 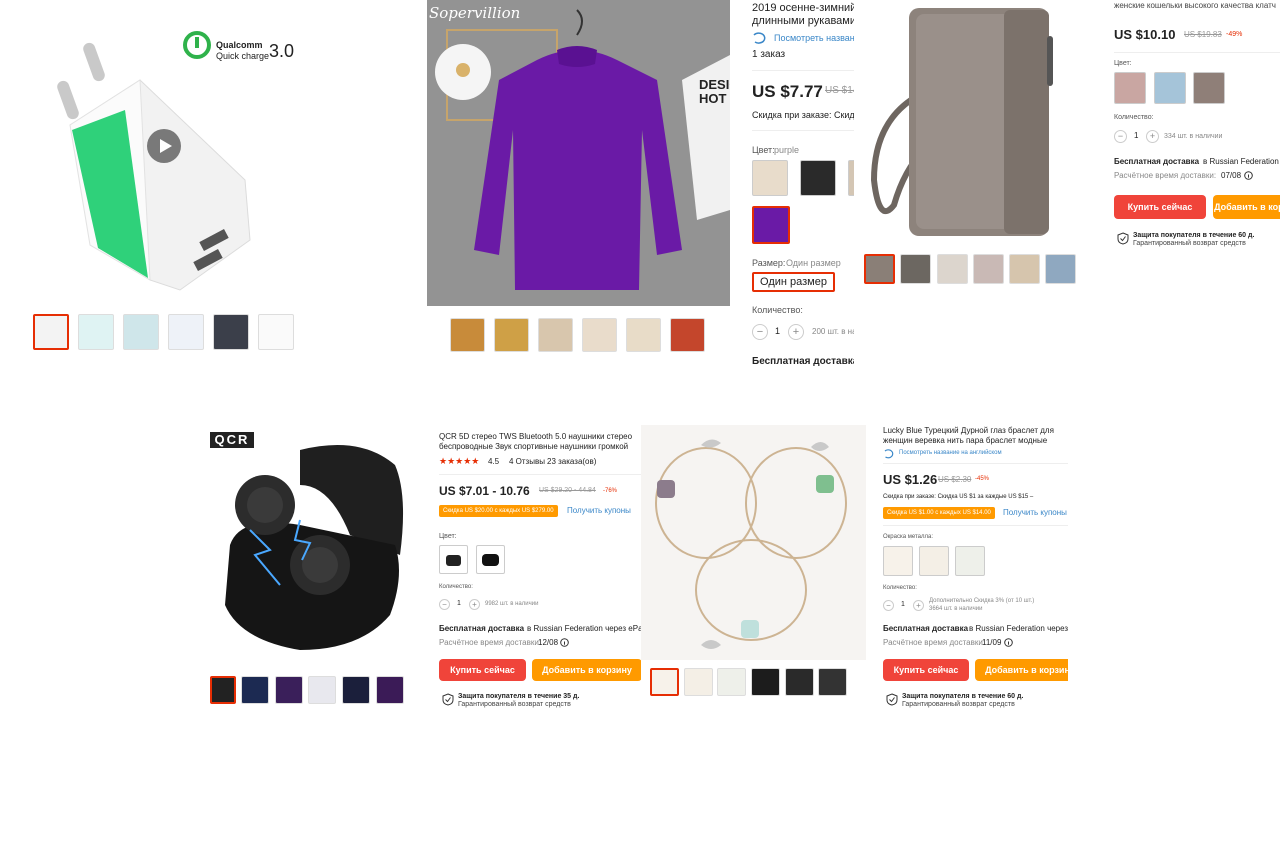 What do you see at coordinates (839, 90) in the screenshot?
I see `sweater-old-price: US $14` at bounding box center [839, 90].